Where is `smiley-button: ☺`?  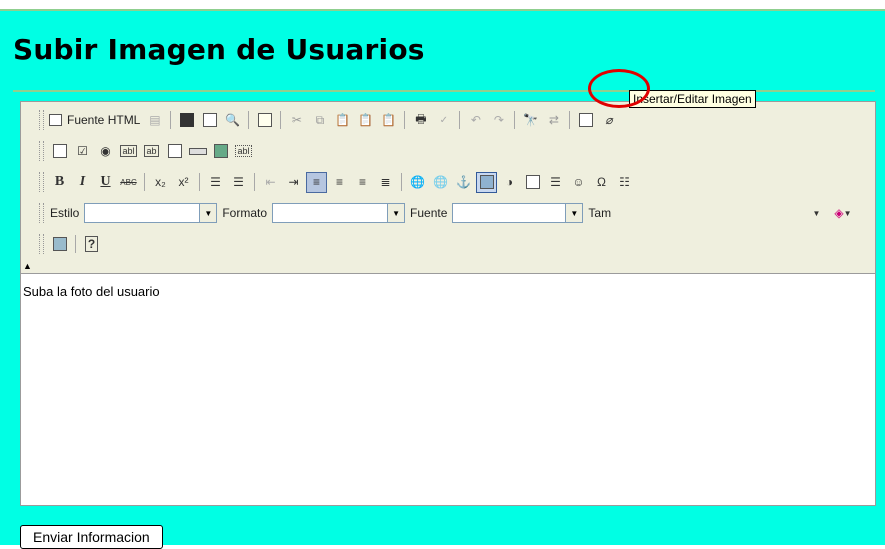 smiley-button: ☺ is located at coordinates (578, 182).